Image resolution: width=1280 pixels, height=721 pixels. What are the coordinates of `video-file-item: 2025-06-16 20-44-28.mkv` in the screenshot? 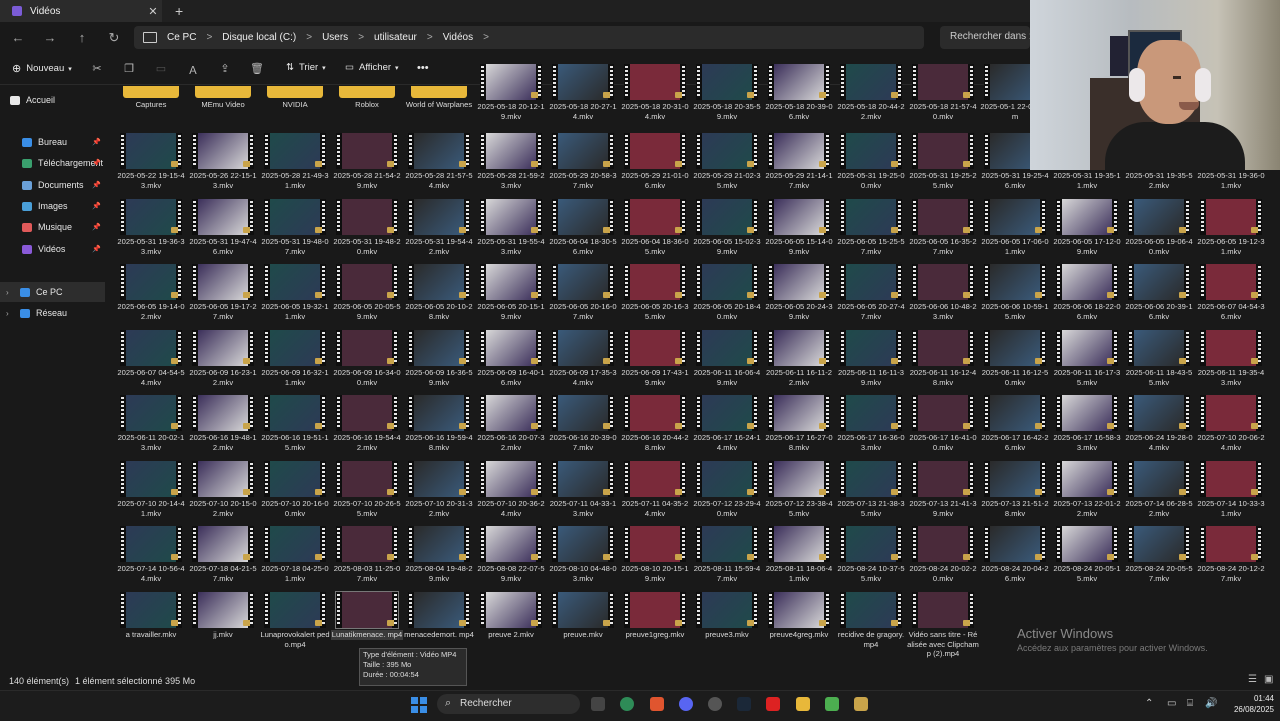 It's located at (655, 423).